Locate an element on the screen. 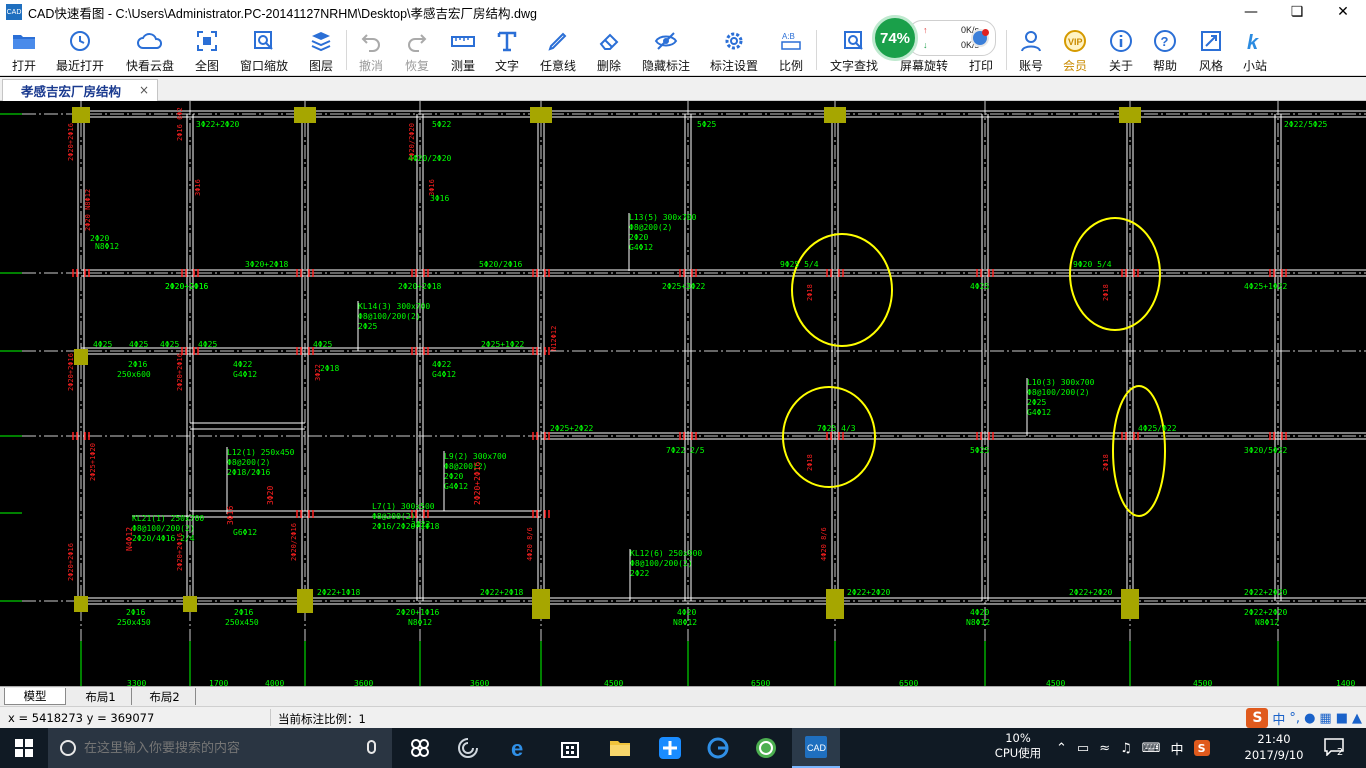 This screenshot has width=1366, height=768. delete-button: 删除 is located at coordinates (609, 50).